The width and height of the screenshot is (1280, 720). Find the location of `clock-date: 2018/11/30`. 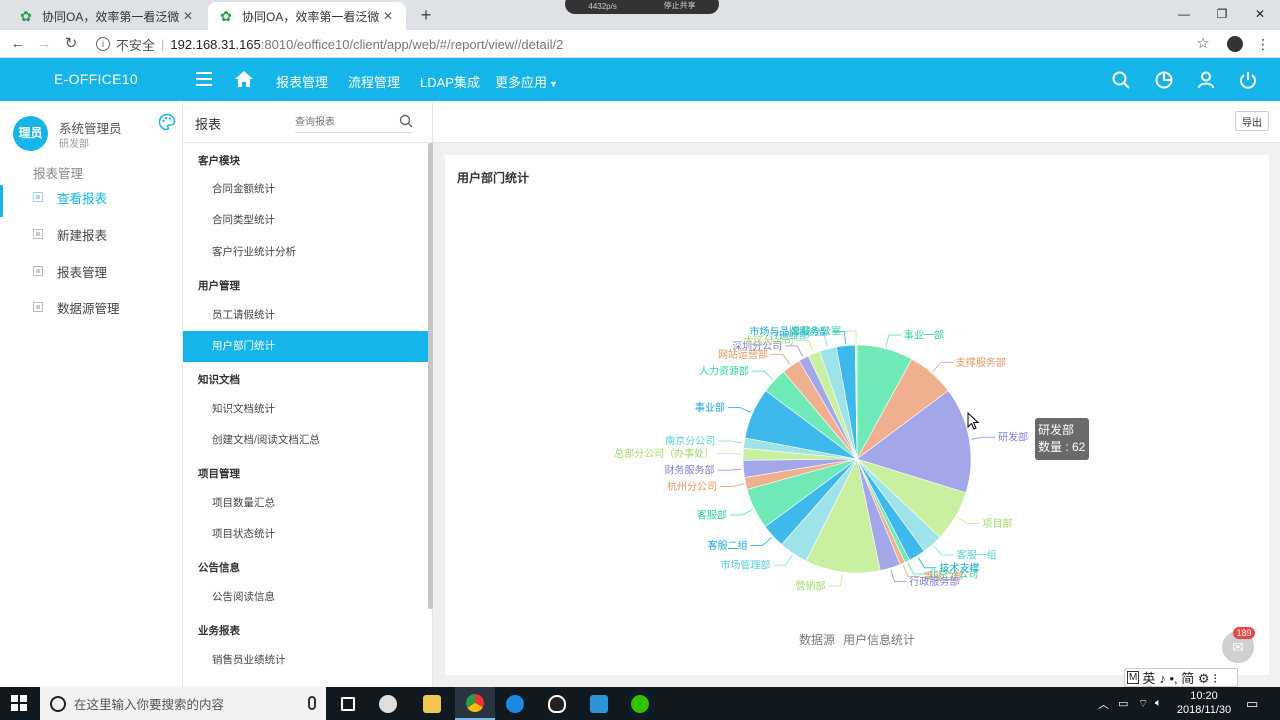

clock-date: 2018/11/30 is located at coordinates (1204, 710).